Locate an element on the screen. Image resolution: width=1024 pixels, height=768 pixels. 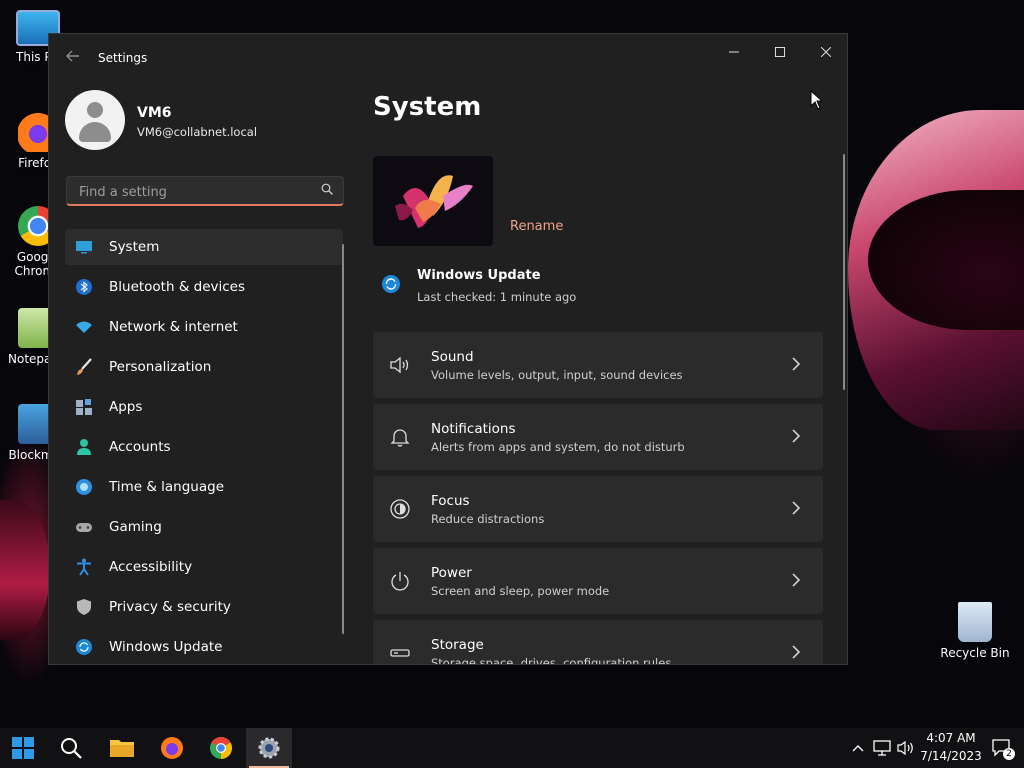
sidebar-item-label: Network & internet is located at coordinates (173, 327).